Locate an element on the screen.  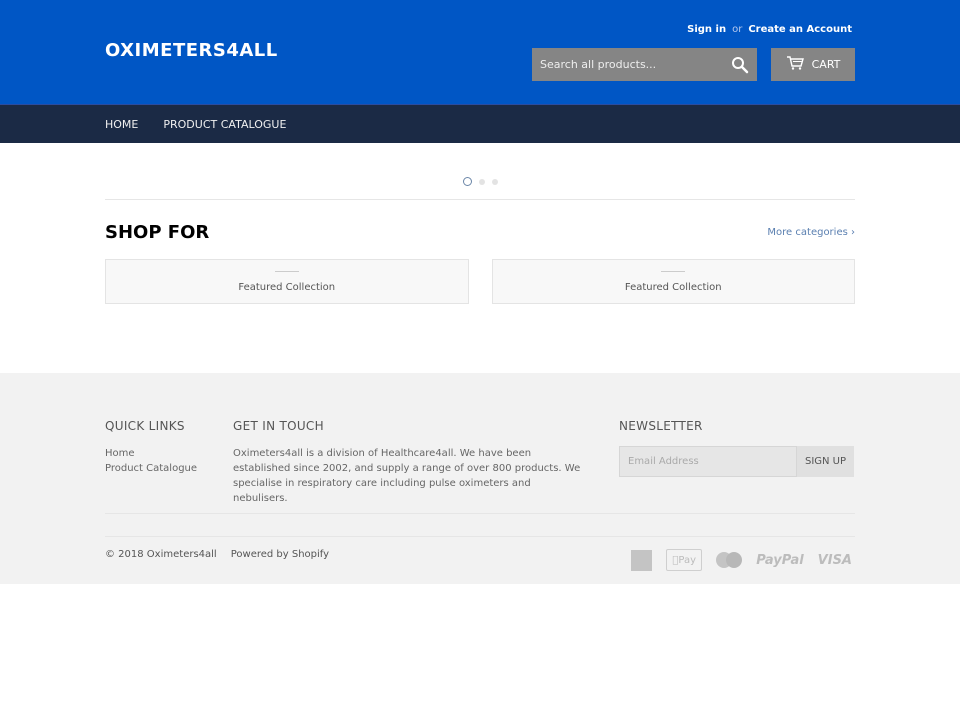
payment-icons: Pay PayPal VISA is located at coordinates (741, 560).